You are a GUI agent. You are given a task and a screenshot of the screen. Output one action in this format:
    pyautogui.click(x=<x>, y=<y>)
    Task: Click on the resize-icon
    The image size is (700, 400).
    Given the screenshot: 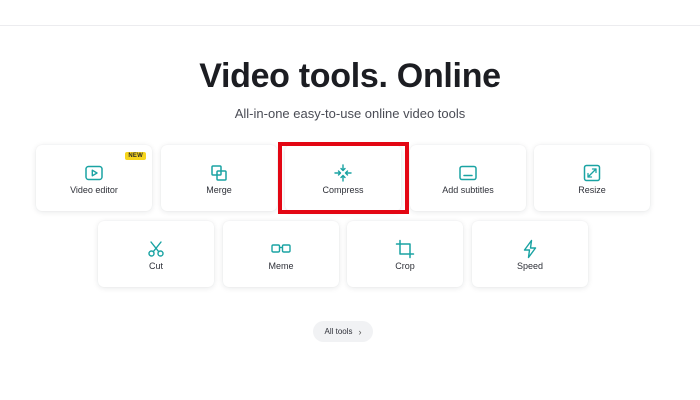 What is the action you would take?
    pyautogui.click(x=592, y=173)
    